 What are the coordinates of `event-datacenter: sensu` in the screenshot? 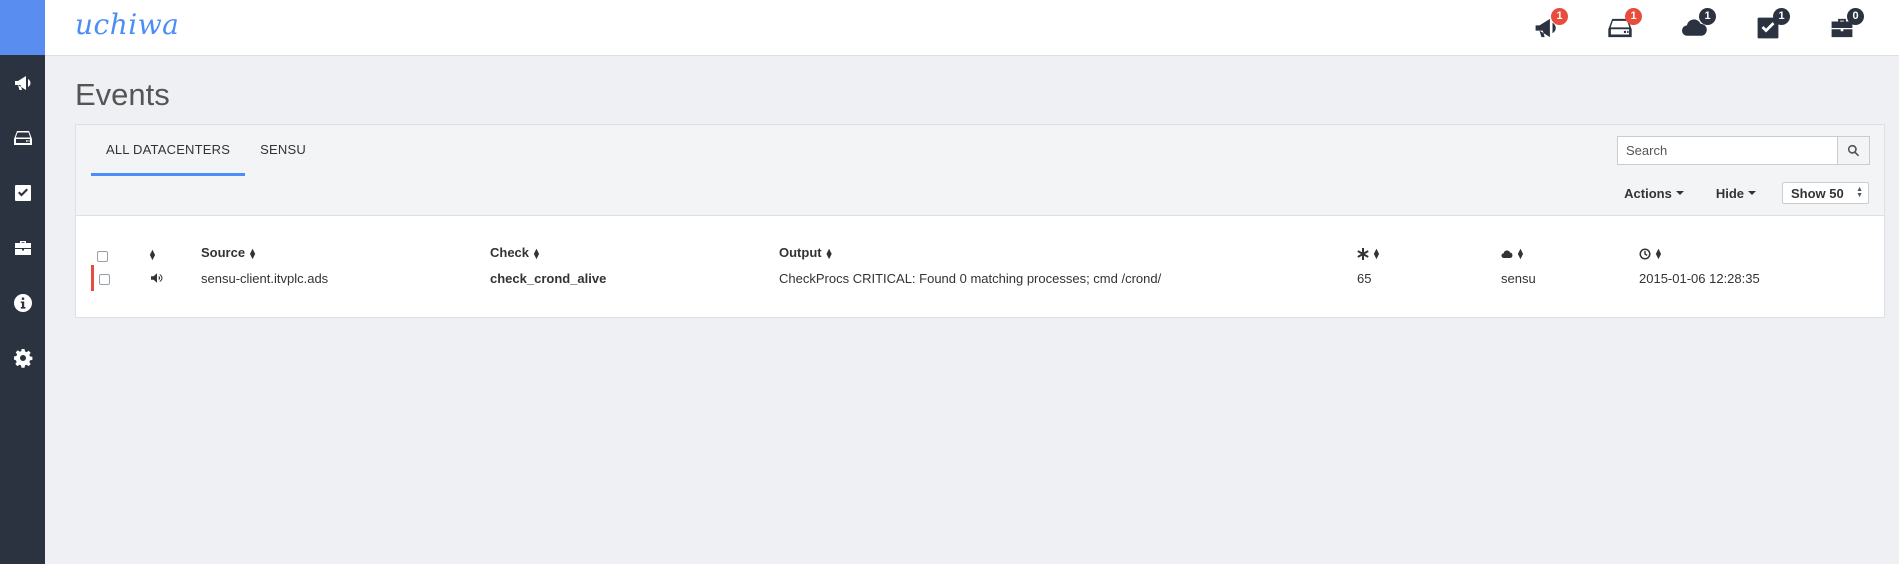 It's located at (1518, 278).